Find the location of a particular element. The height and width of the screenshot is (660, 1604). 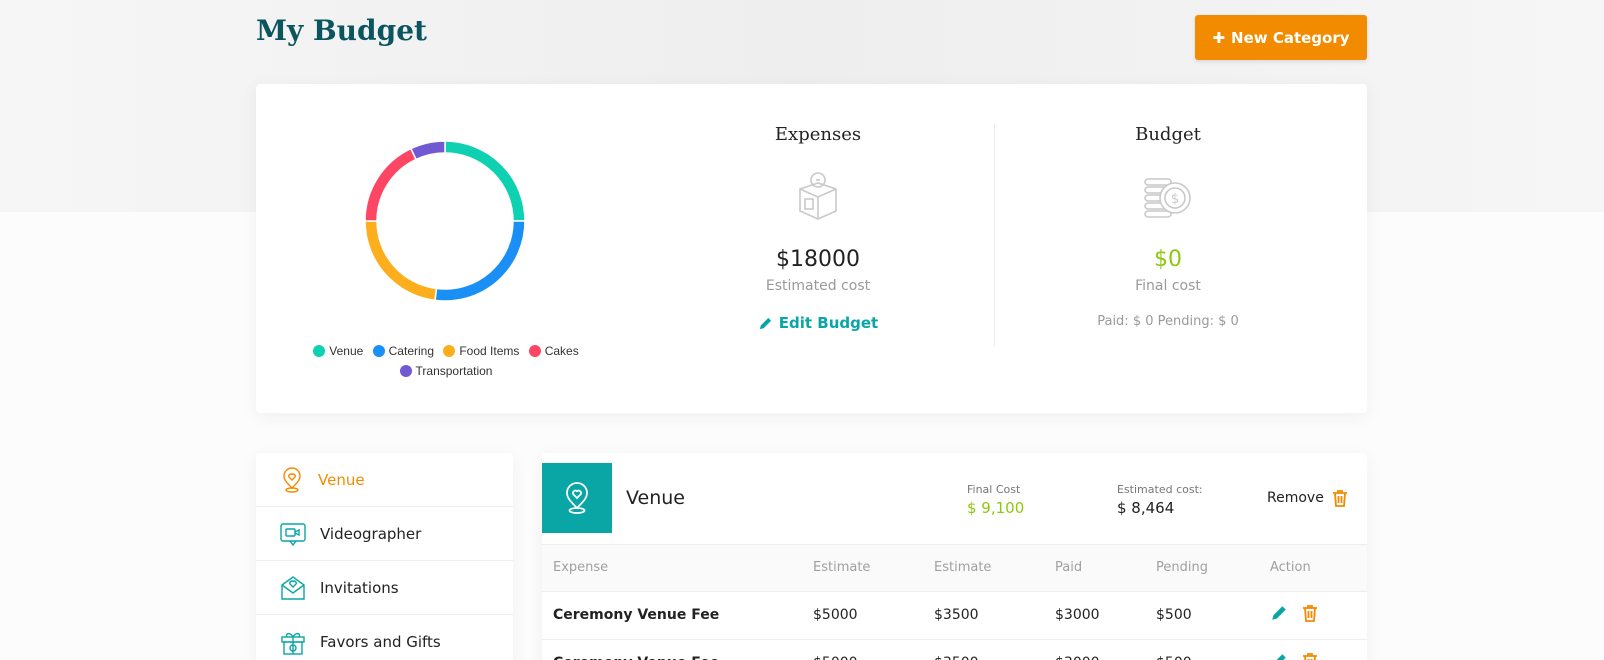

video-camera-icon is located at coordinates (293, 534).